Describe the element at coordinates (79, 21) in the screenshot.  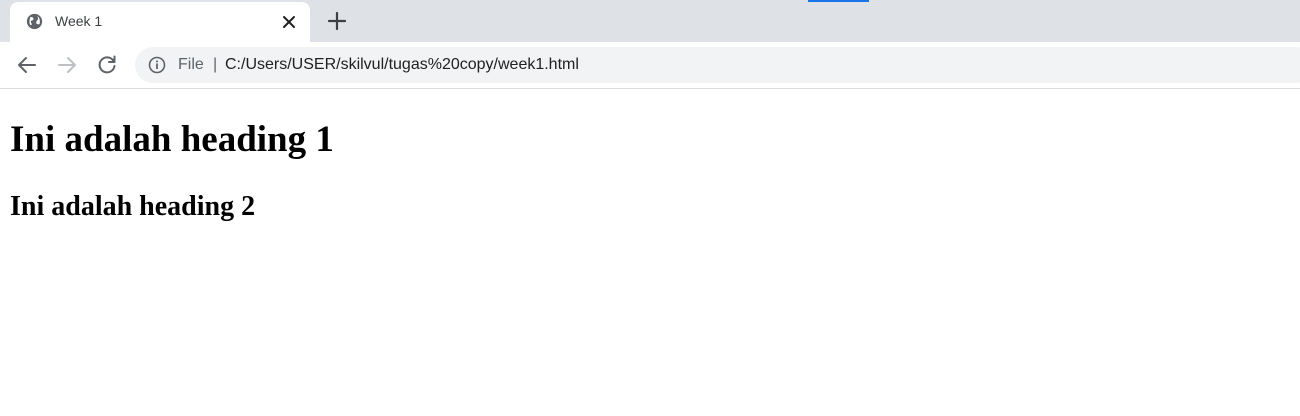
I see `tab-title: Week 1` at that location.